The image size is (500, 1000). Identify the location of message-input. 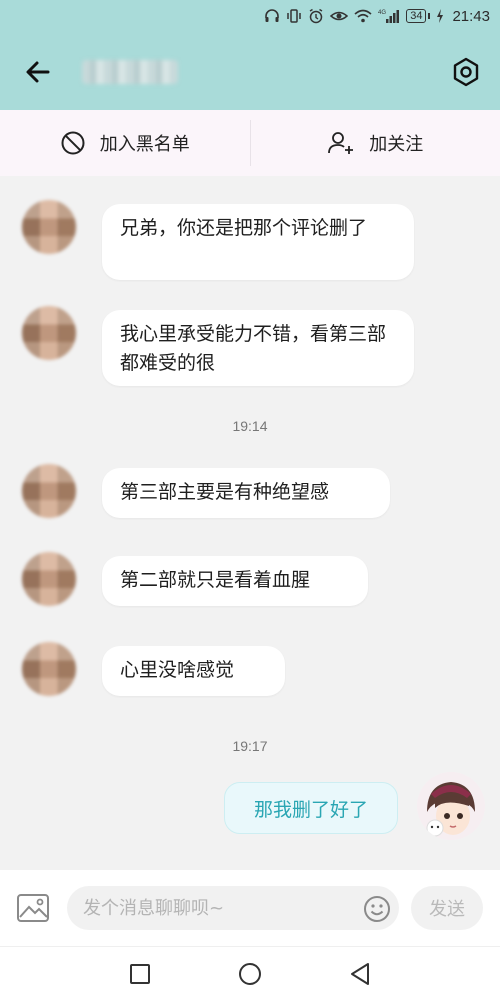
(233, 908).